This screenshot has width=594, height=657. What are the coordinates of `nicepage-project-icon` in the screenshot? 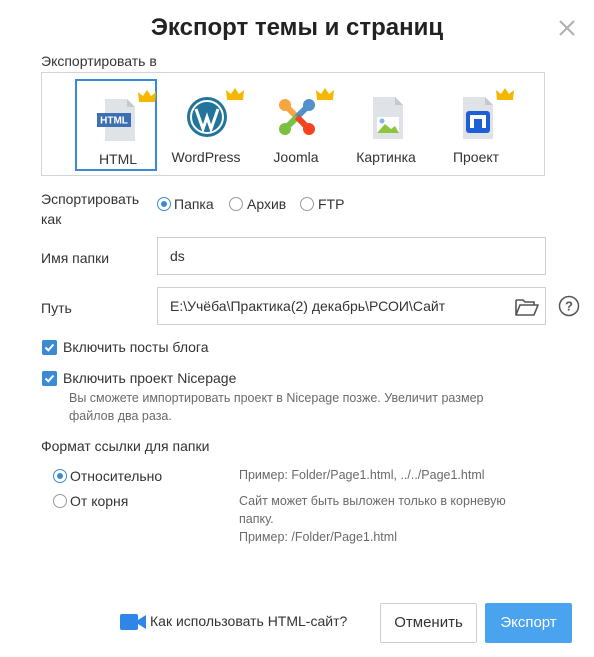 It's located at (478, 118).